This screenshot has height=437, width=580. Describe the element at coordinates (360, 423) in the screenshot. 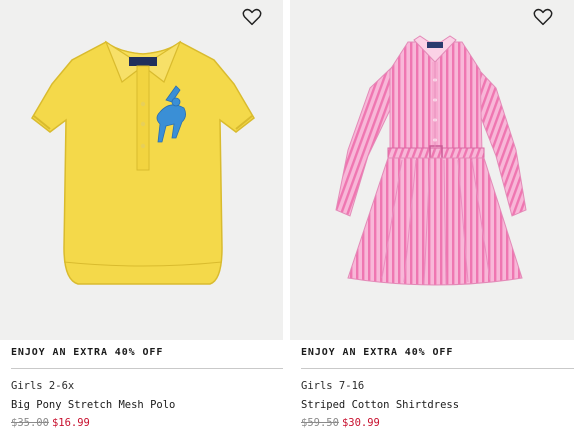

I see `sale-price: $30.99` at that location.